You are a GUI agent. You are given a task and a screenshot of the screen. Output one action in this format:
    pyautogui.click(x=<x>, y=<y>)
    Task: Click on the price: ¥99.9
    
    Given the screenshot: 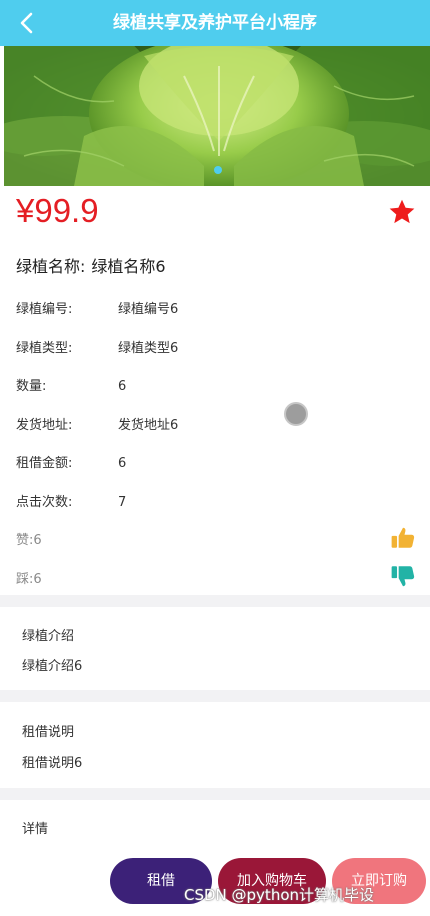 What is the action you would take?
    pyautogui.click(x=57, y=210)
    